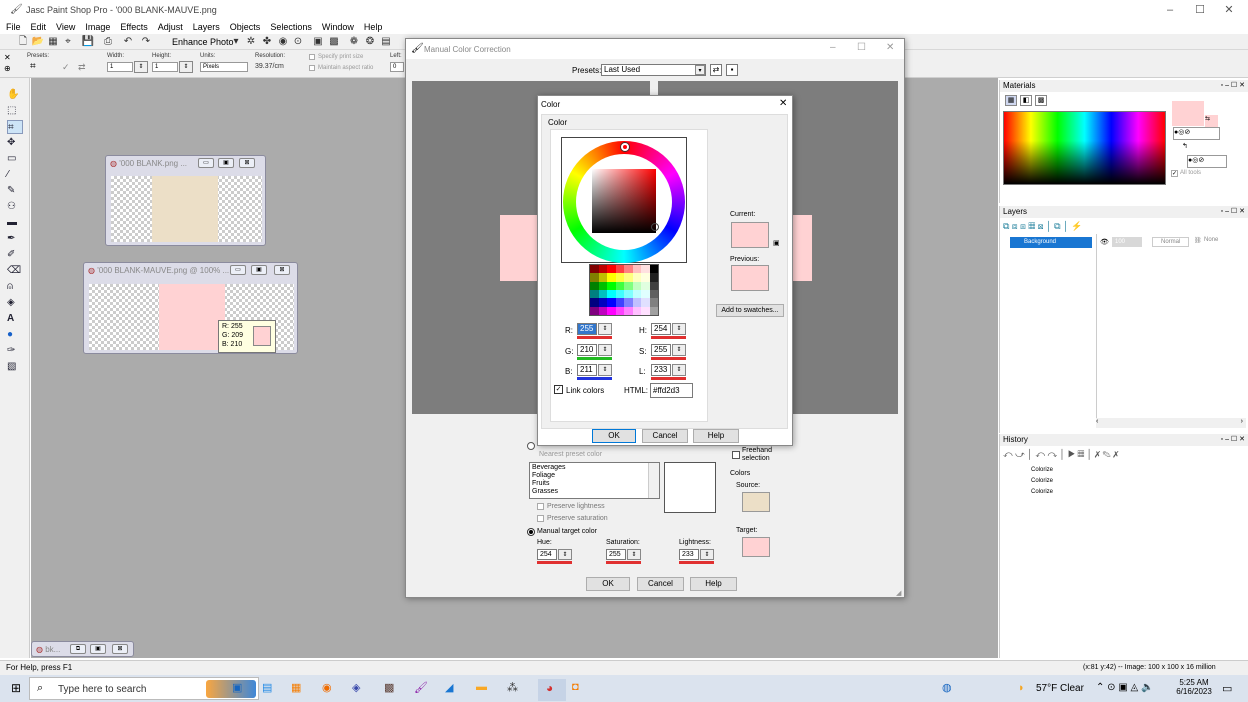 The image size is (1248, 702). I want to click on tray-icons: ⌃ ⊙ ▣ ◬ 🔈, so click(1124, 687).